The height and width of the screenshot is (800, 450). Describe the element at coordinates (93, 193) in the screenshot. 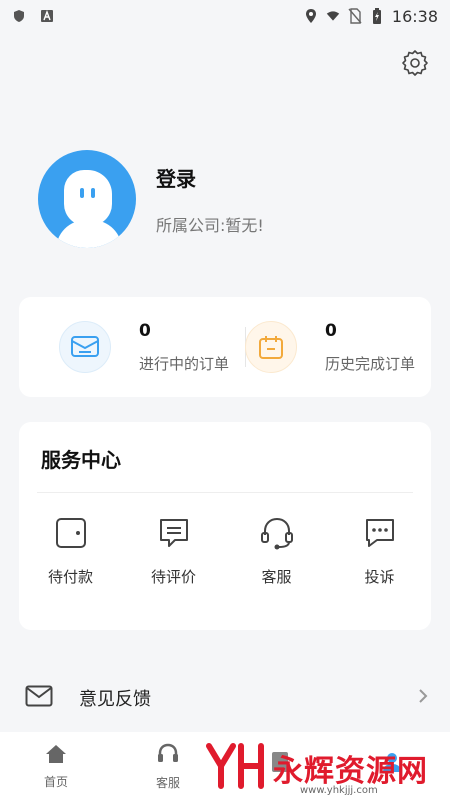

I see `avatar-eye-right` at that location.